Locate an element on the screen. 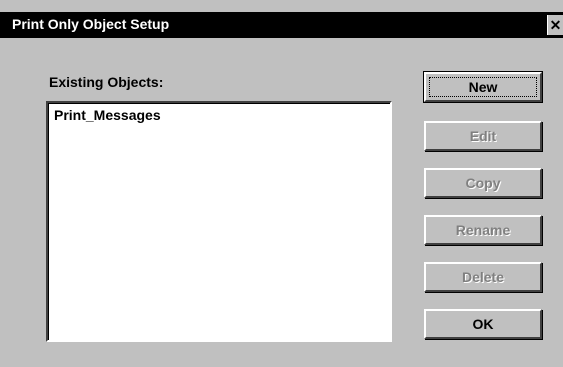 The width and height of the screenshot is (563, 367). focus-rectangle is located at coordinates (483, 87).